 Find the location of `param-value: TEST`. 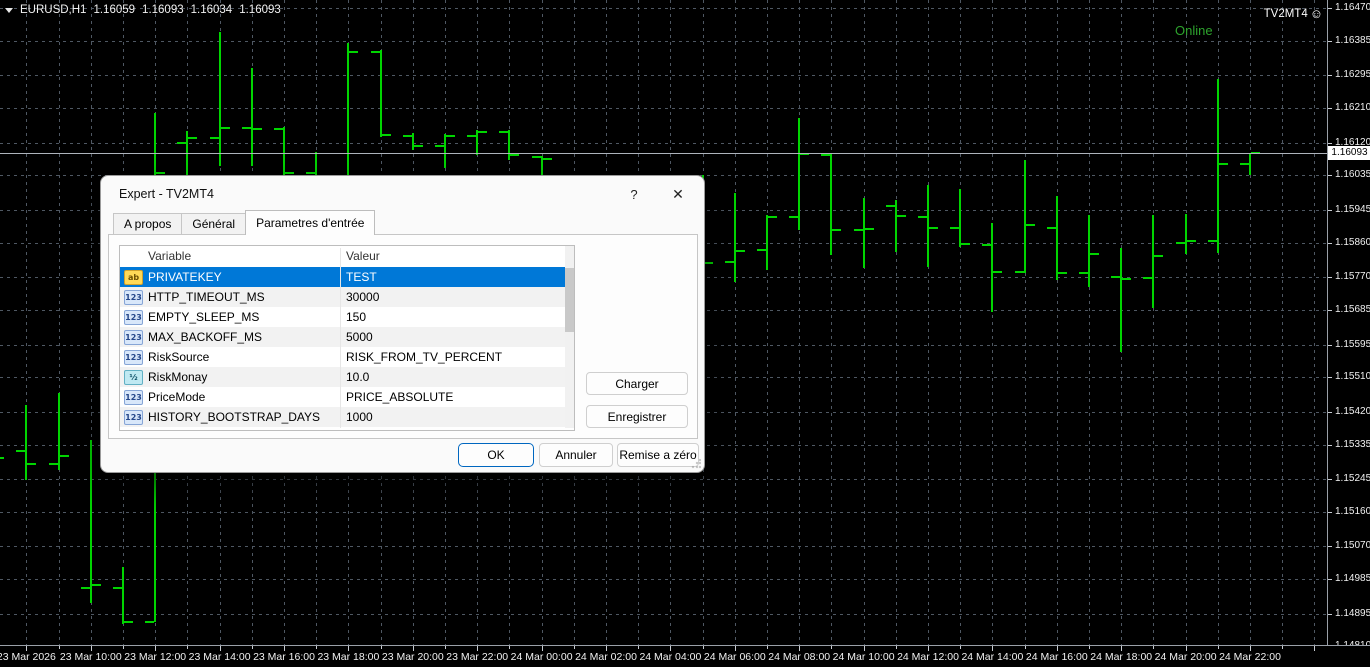

param-value: TEST is located at coordinates (361, 277).